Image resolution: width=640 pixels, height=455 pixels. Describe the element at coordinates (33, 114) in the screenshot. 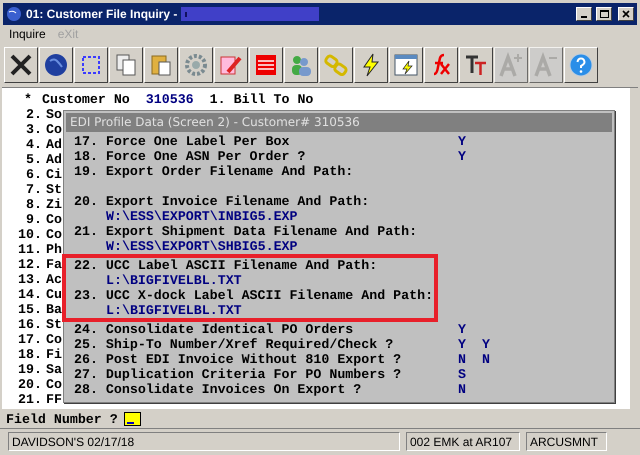

I see `field-number: 2.` at that location.